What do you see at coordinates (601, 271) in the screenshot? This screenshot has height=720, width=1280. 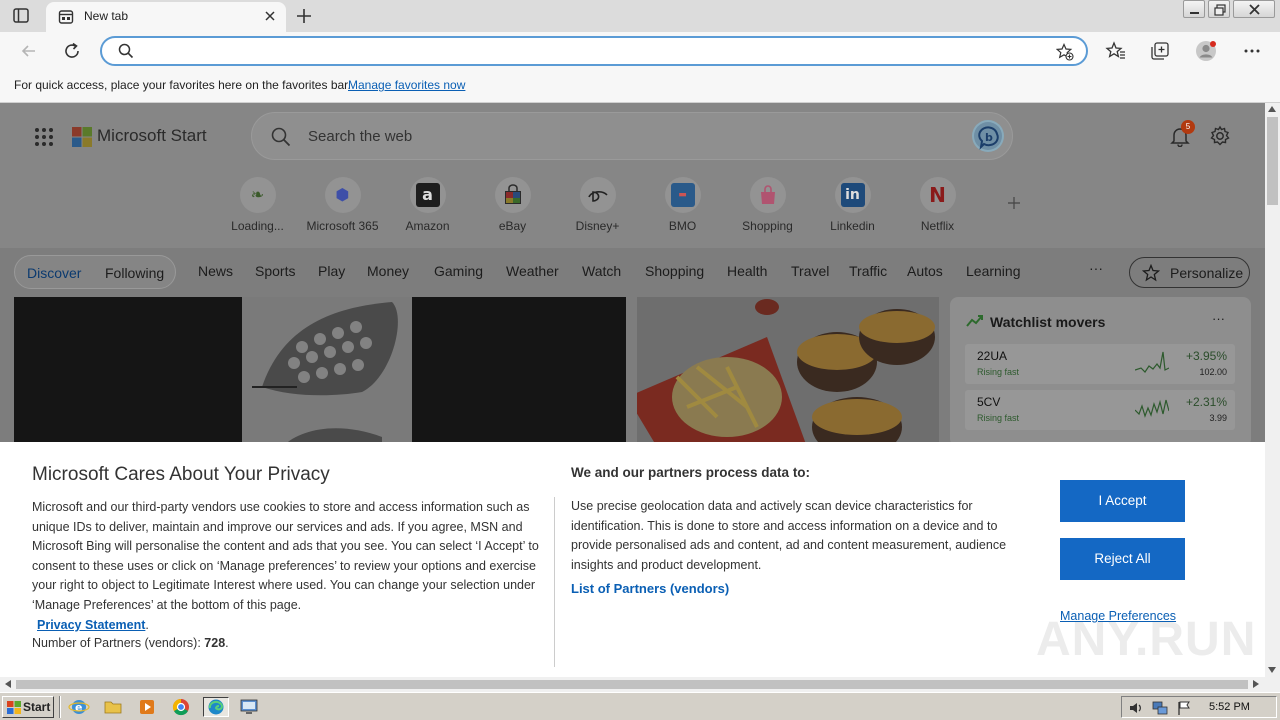 I see `nav-item-watch: Watch` at bounding box center [601, 271].